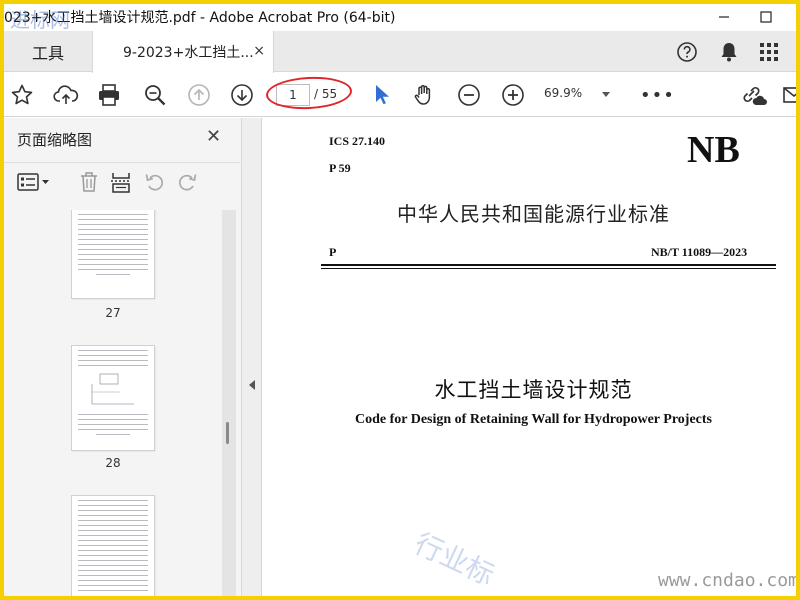  What do you see at coordinates (309, 93) in the screenshot?
I see `annotation-circle` at bounding box center [309, 93].